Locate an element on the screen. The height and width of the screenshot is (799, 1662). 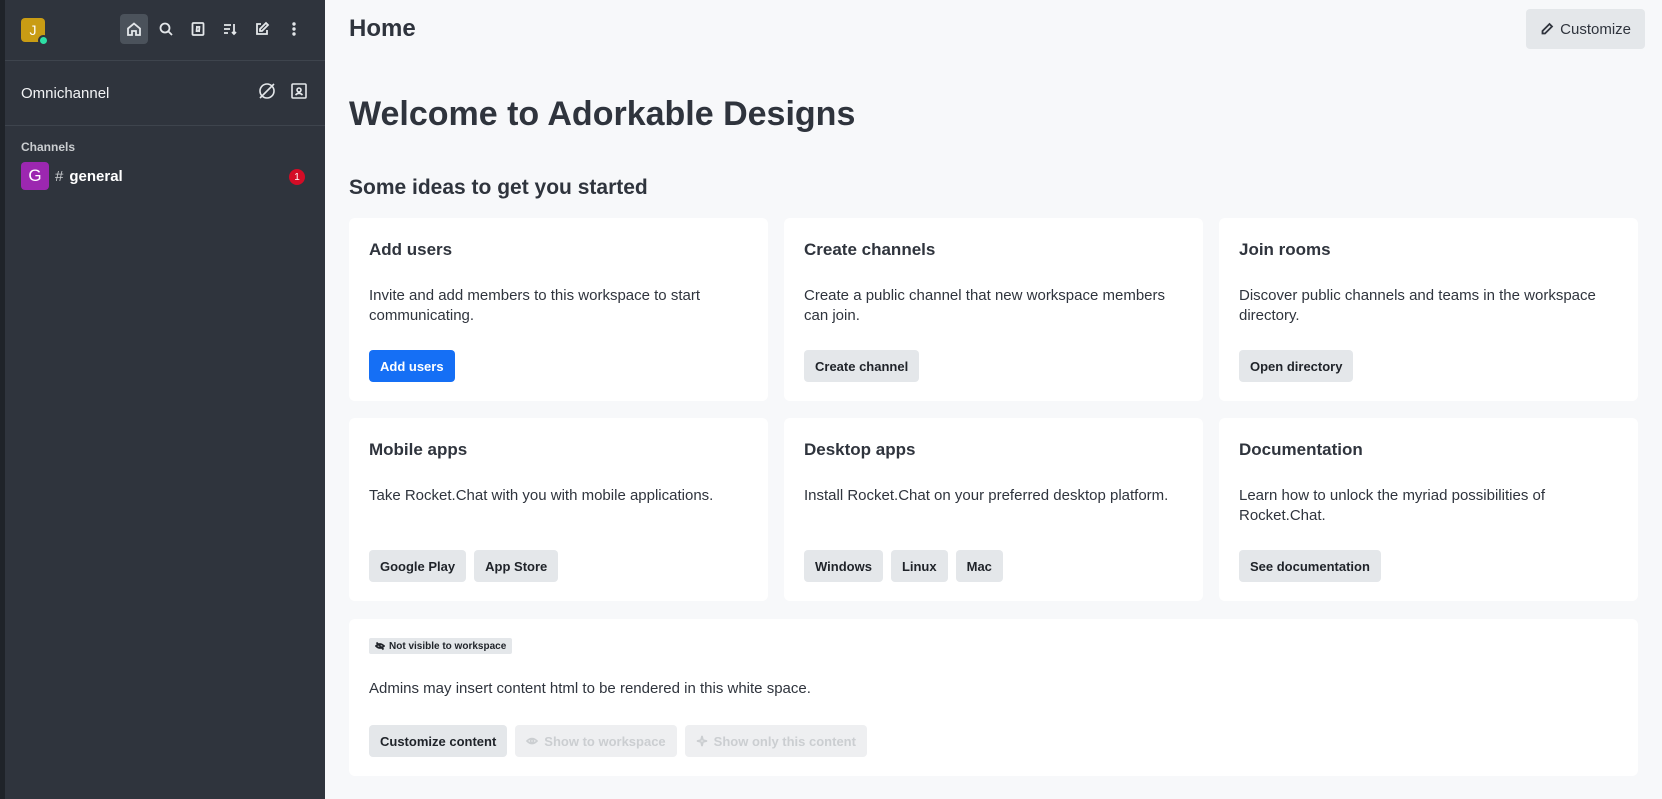
hash-icon: # is located at coordinates (59, 176).